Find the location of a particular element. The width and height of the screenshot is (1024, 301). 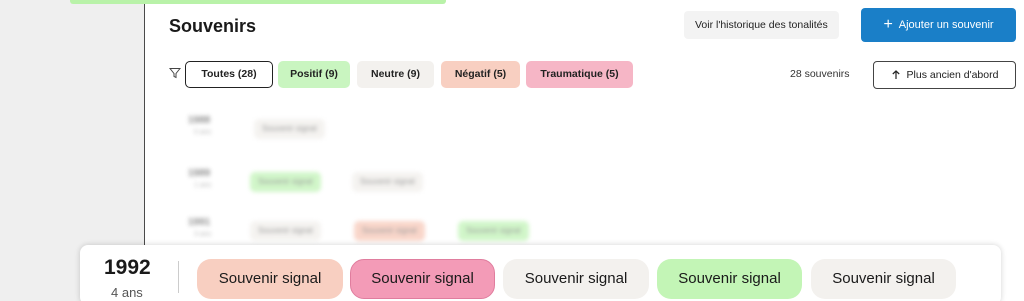

add-memory-button: + Ajouter un souvenir is located at coordinates (938, 25).